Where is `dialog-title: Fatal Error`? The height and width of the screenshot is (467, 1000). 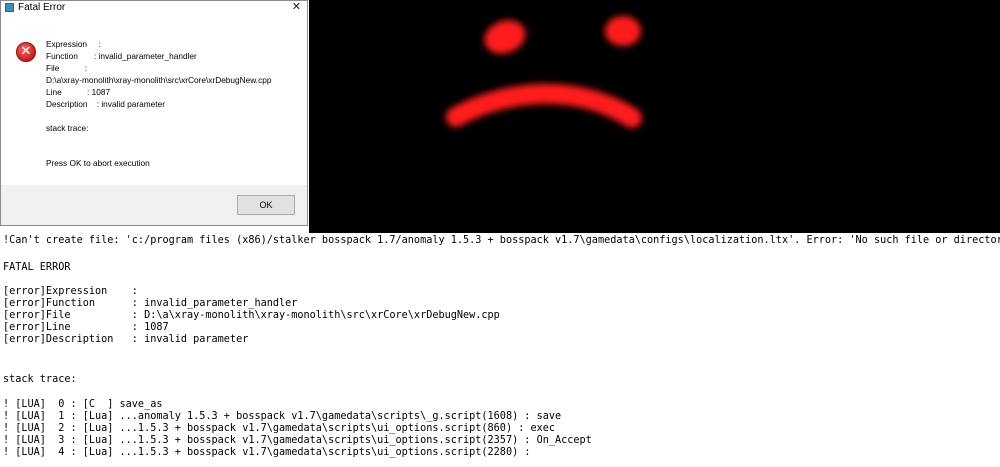 dialog-title: Fatal Error is located at coordinates (42, 7).